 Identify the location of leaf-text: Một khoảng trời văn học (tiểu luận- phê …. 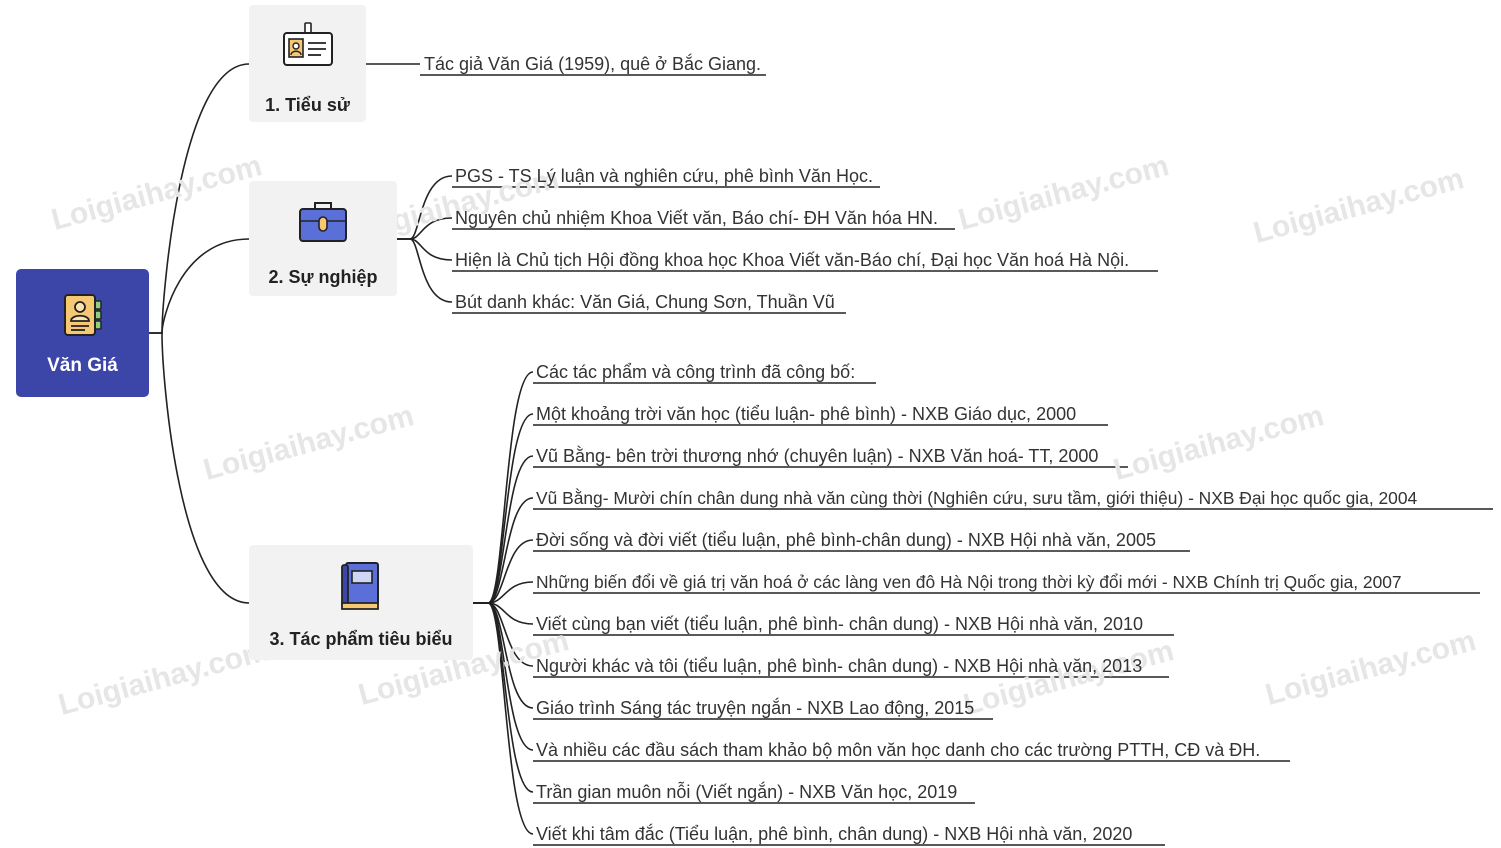
(806, 414).